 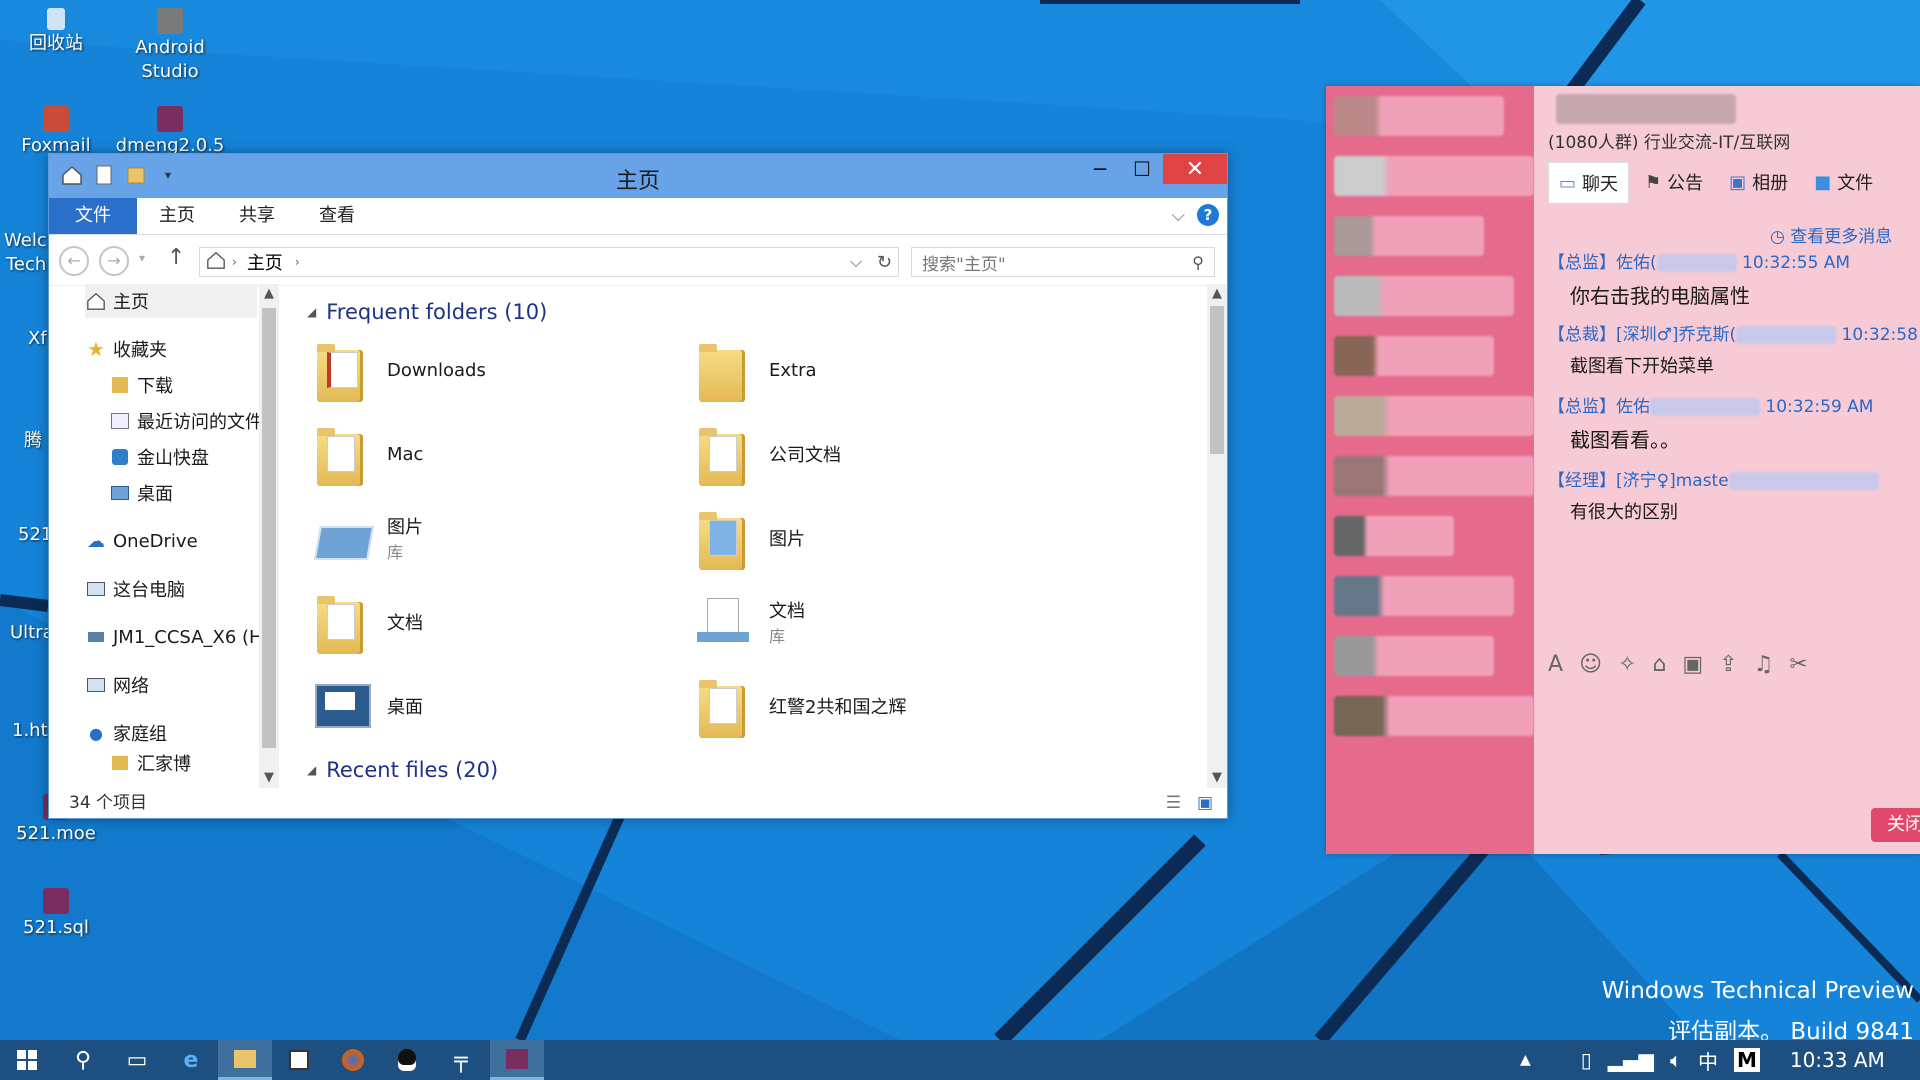 I want to click on taskbar-internet-explorer: e, so click(x=191, y=1060).